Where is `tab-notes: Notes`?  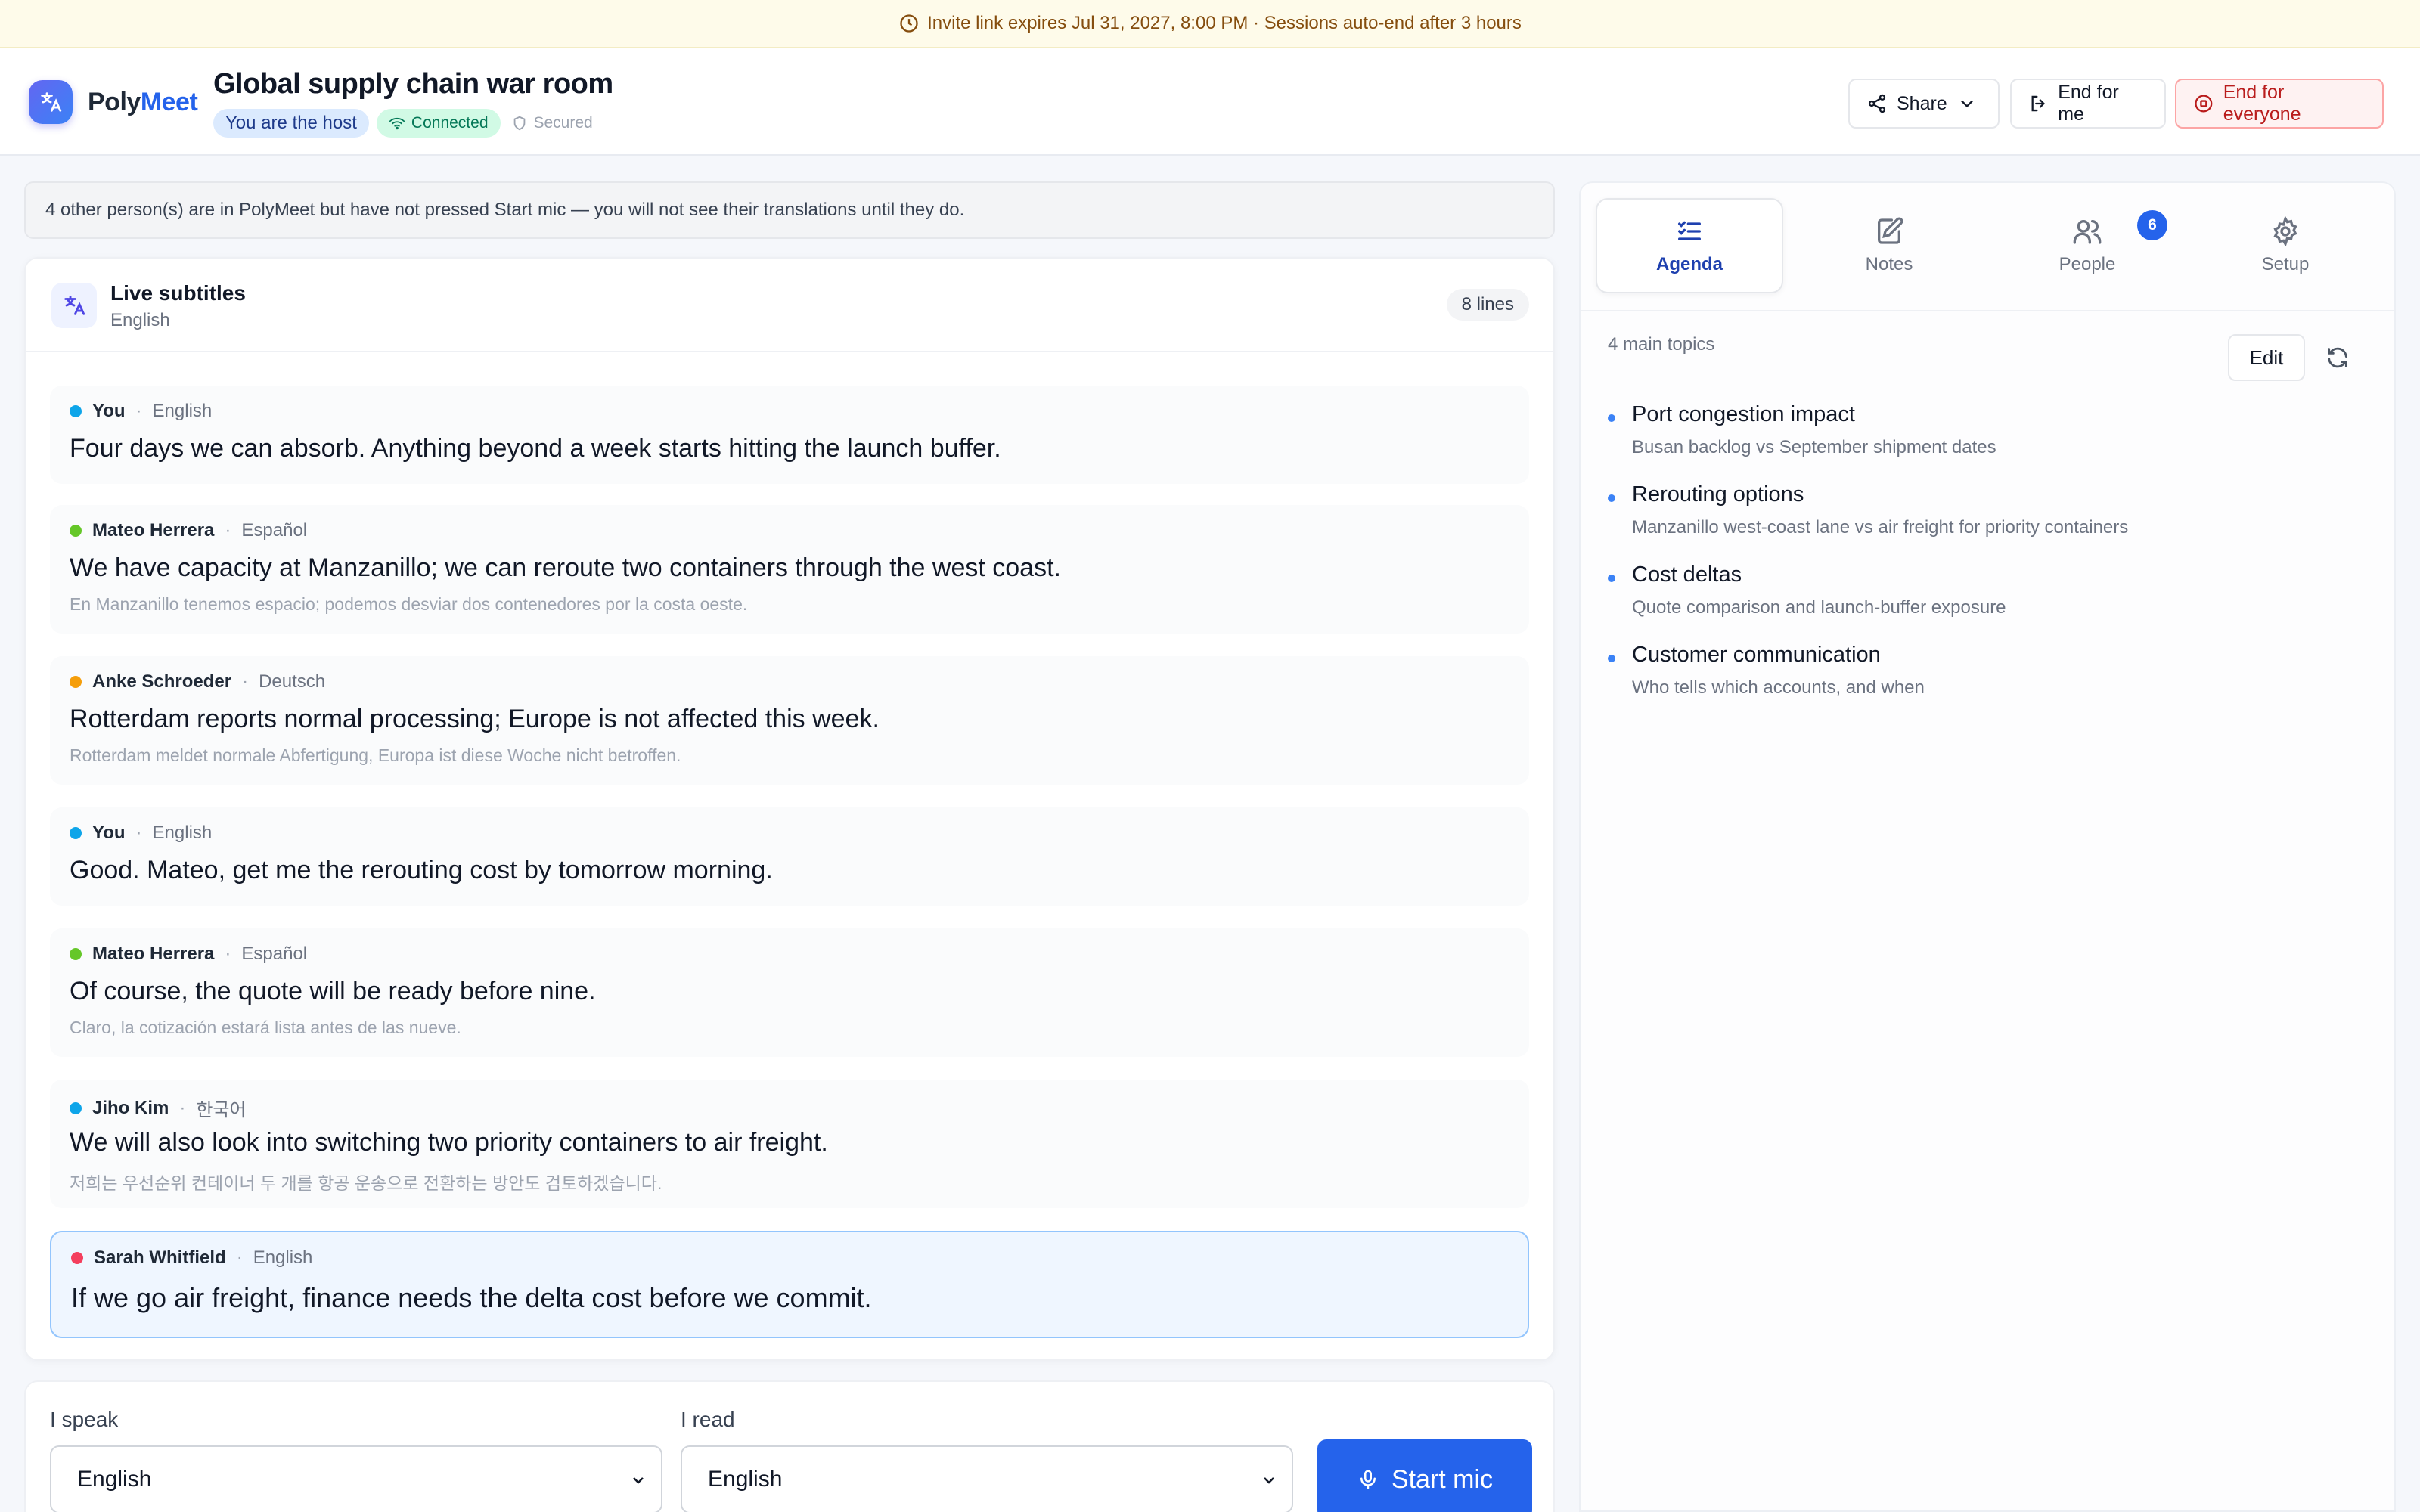
tab-notes: Notes is located at coordinates (1889, 245).